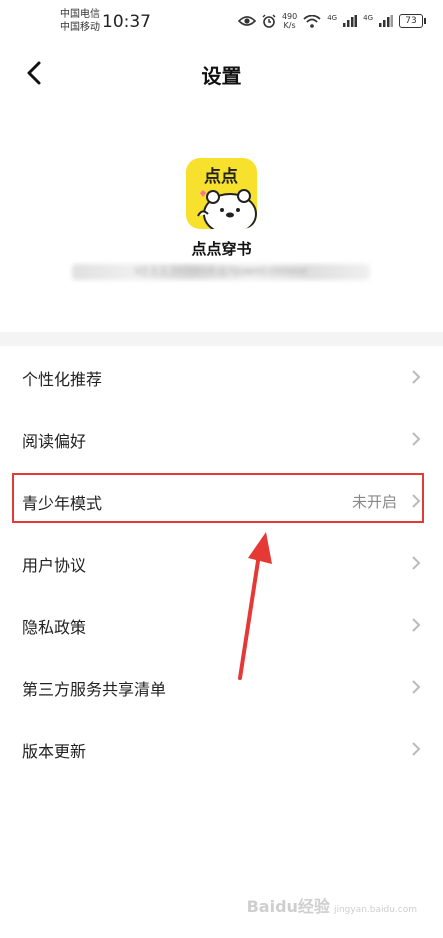 The width and height of the screenshot is (443, 938). I want to click on menu-item-label: 阅读偏好, so click(54, 441).